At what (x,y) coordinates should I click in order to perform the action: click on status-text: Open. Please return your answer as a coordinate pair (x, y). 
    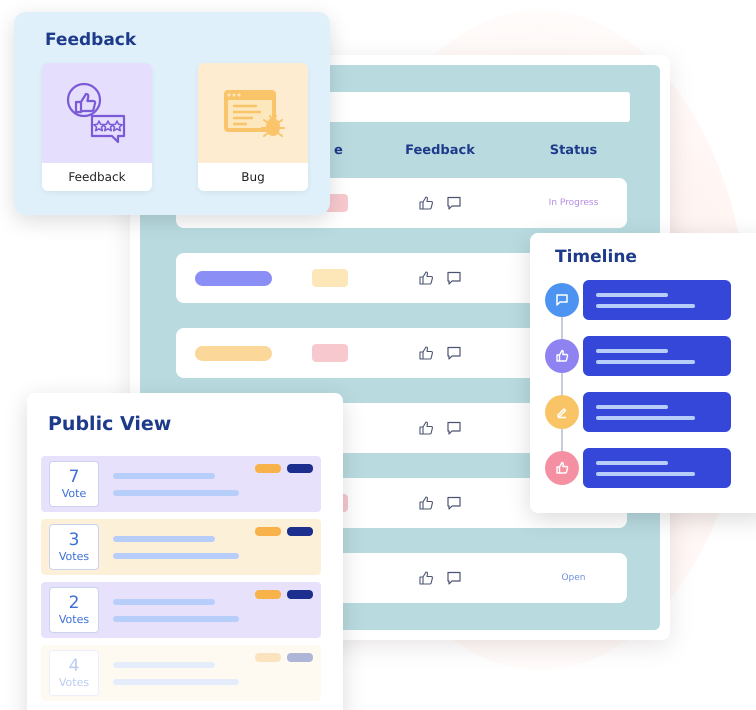
    Looking at the image, I should click on (573, 578).